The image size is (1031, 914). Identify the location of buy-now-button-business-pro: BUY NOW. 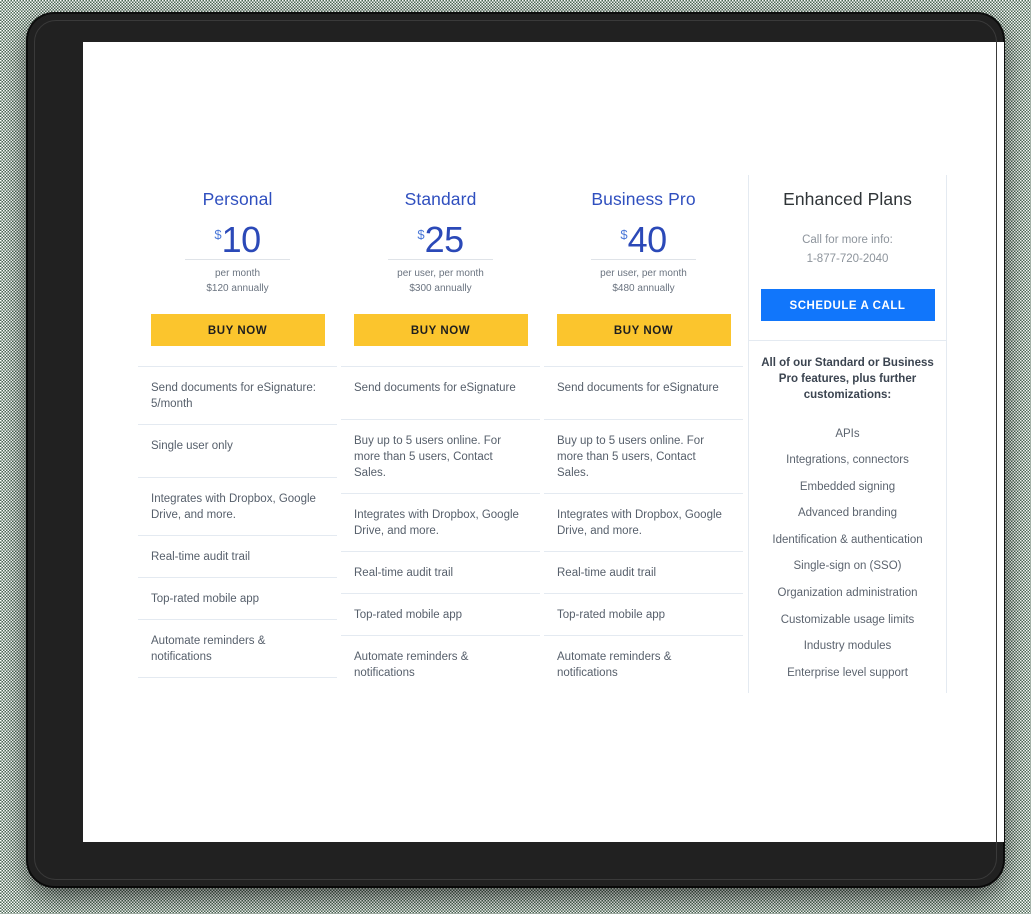
(643, 329).